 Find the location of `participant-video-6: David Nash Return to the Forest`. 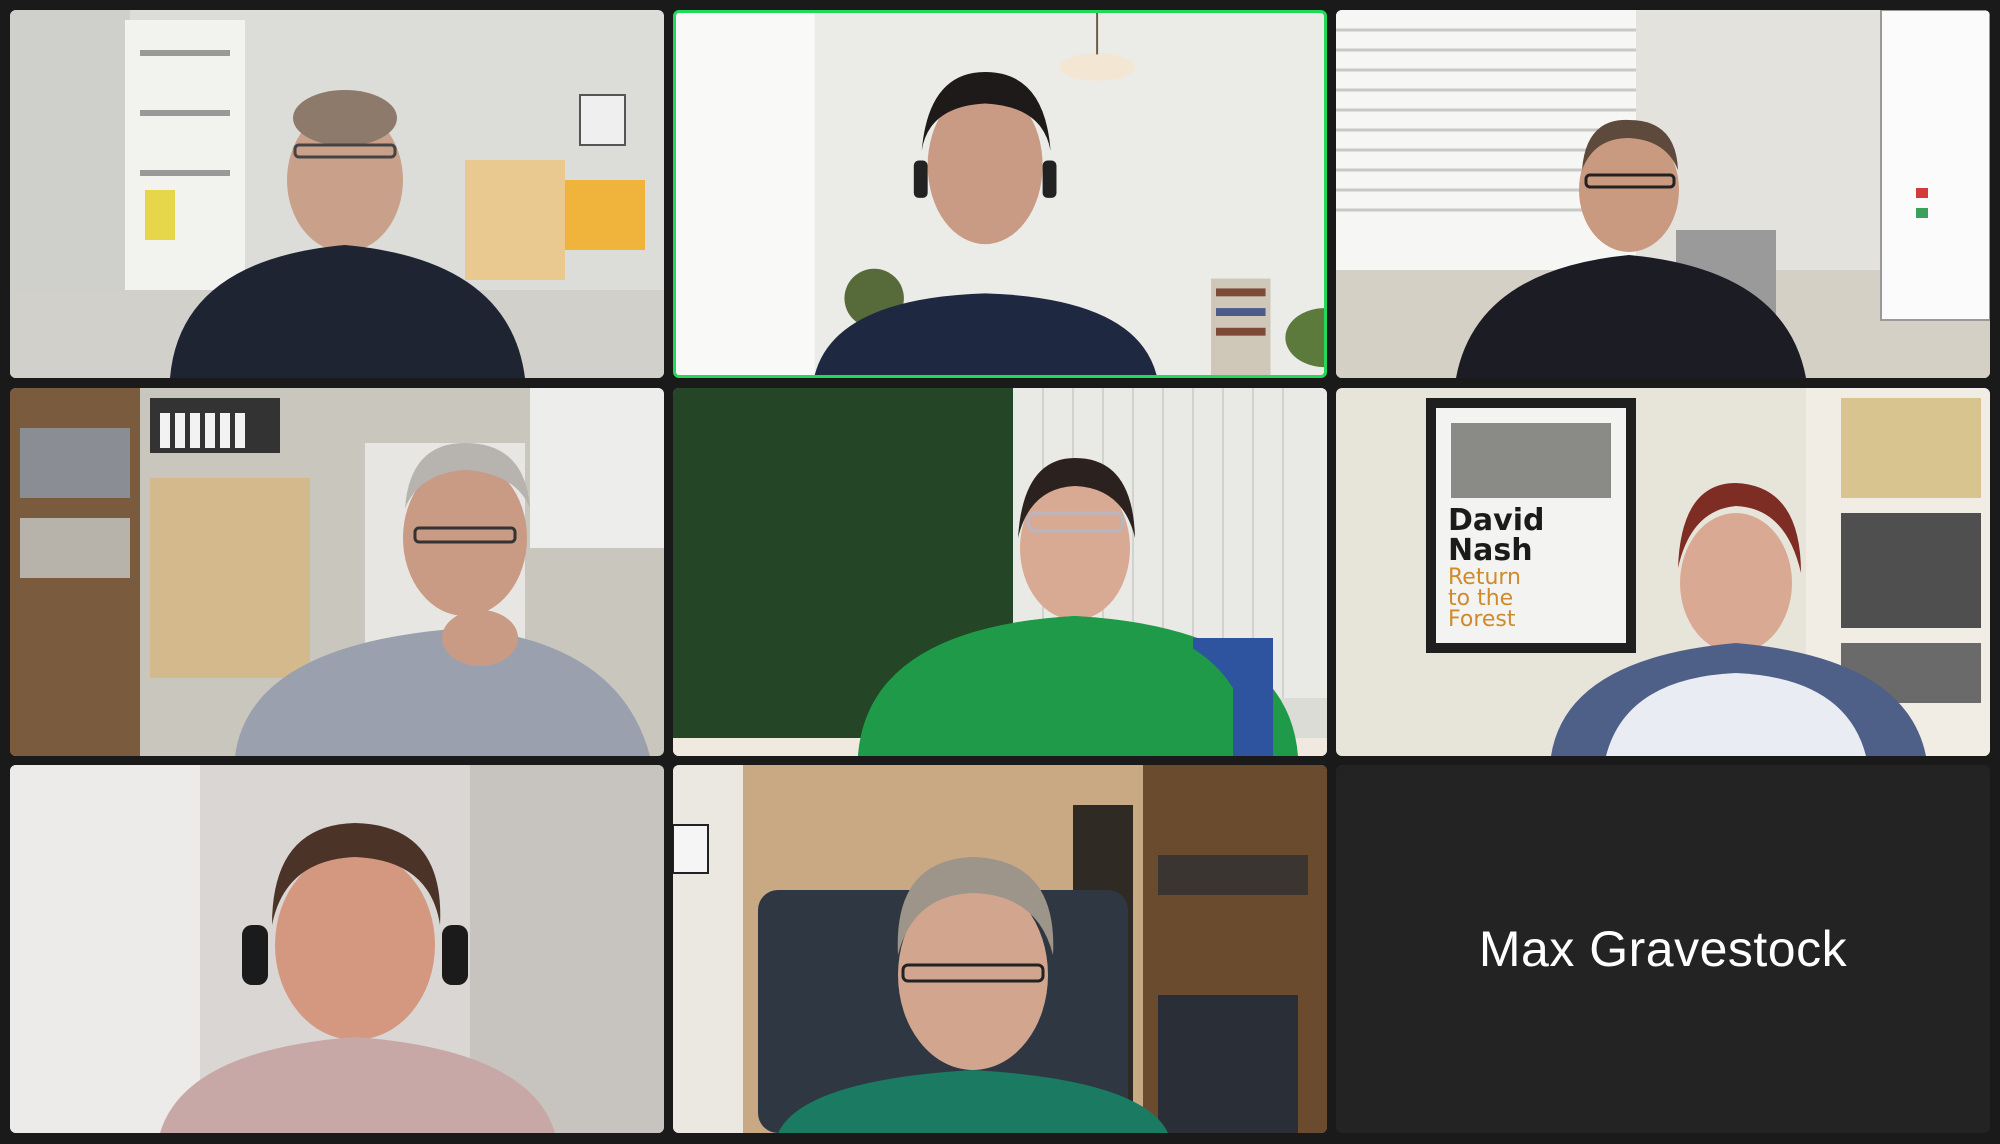

participant-video-6: David Nash Return to the Forest is located at coordinates (1663, 572).